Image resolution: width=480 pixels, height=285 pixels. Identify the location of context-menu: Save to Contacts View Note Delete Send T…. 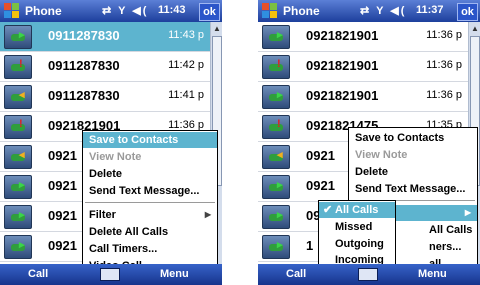
(150, 201).